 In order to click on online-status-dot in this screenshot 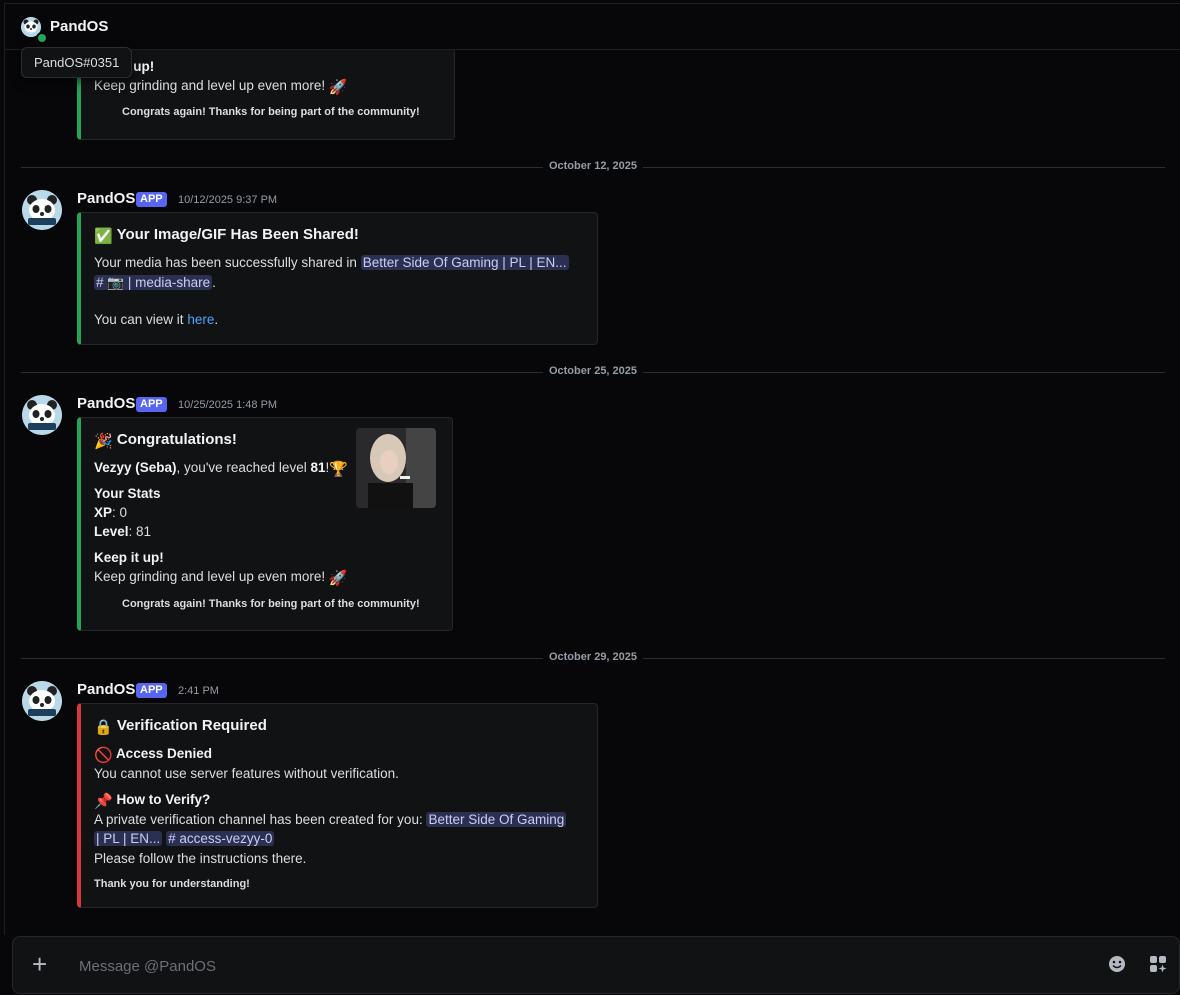, I will do `click(42, 38)`.